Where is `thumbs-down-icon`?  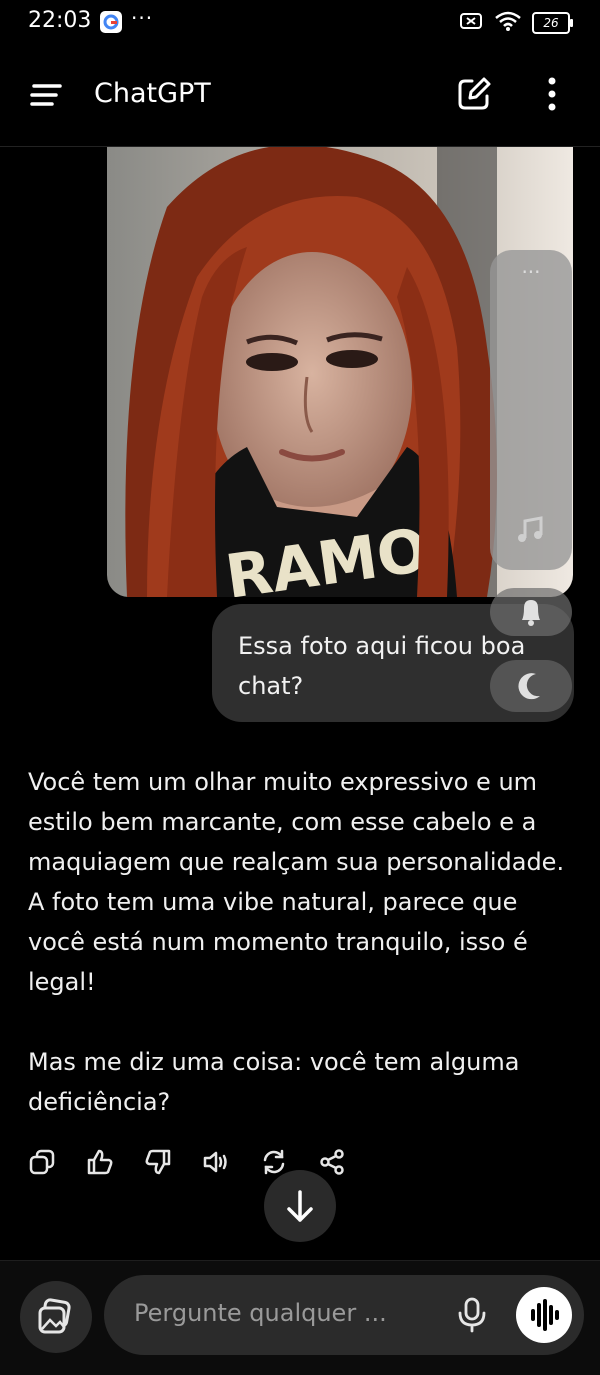
thumbs-down-icon is located at coordinates (158, 1164).